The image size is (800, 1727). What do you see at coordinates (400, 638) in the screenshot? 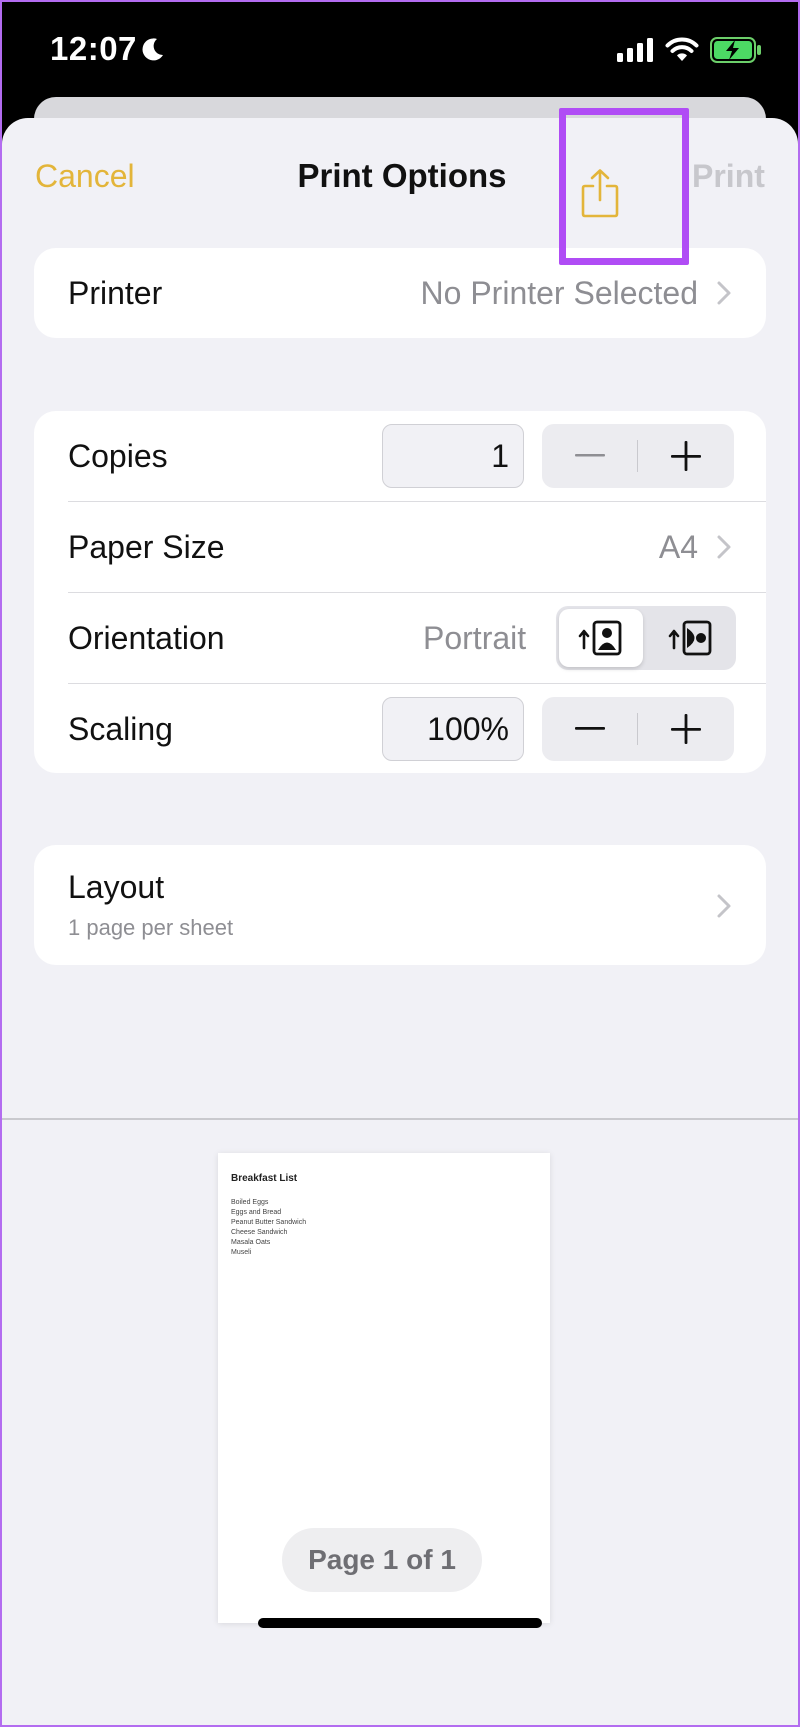
I see `orientation-row: Orientation Portrait` at bounding box center [400, 638].